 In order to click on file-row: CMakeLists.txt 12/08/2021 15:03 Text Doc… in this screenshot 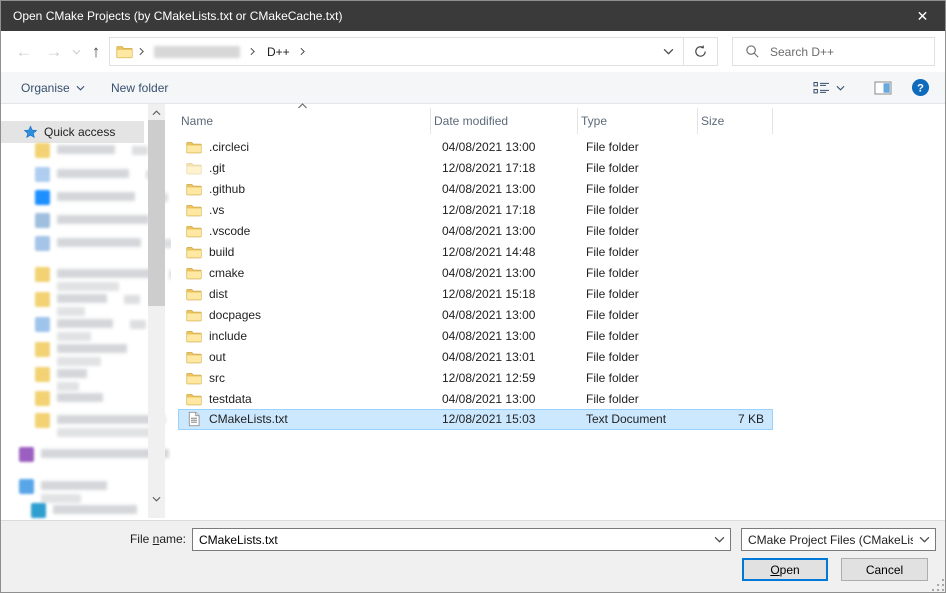, I will do `click(475, 419)`.